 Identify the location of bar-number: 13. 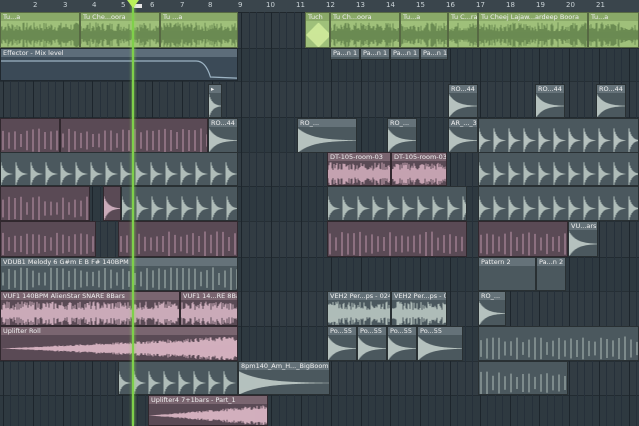
(360, 5).